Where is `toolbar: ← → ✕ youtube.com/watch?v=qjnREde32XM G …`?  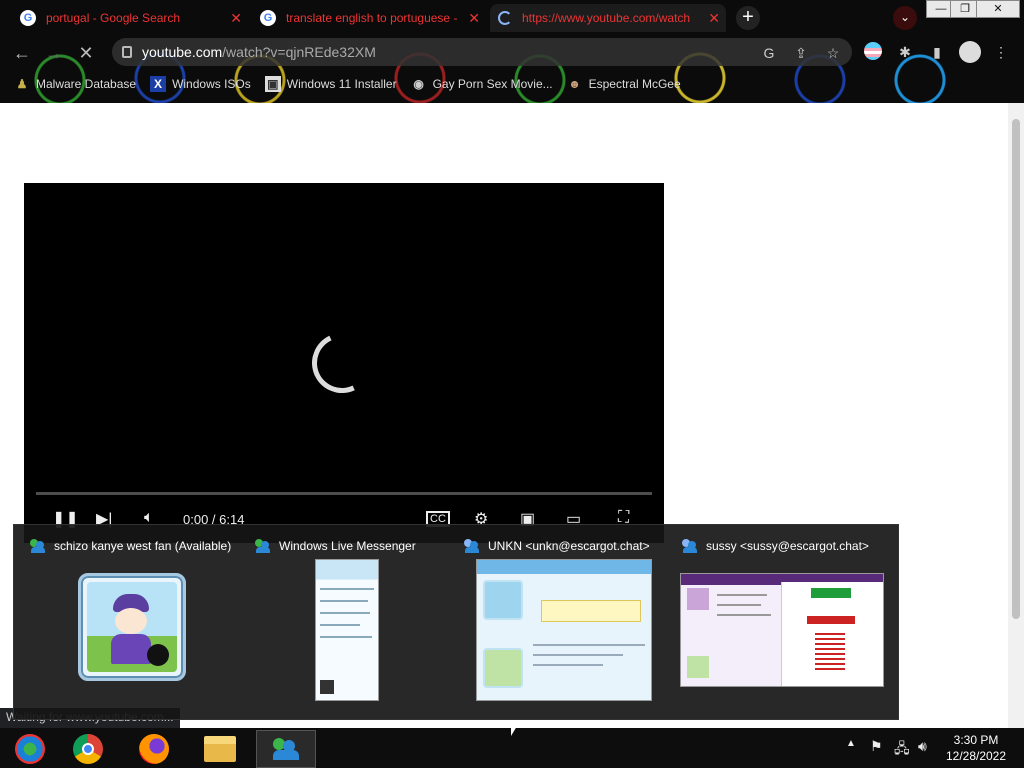 toolbar: ← → ✕ youtube.com/watch?v=qjnREde32XM G … is located at coordinates (512, 53).